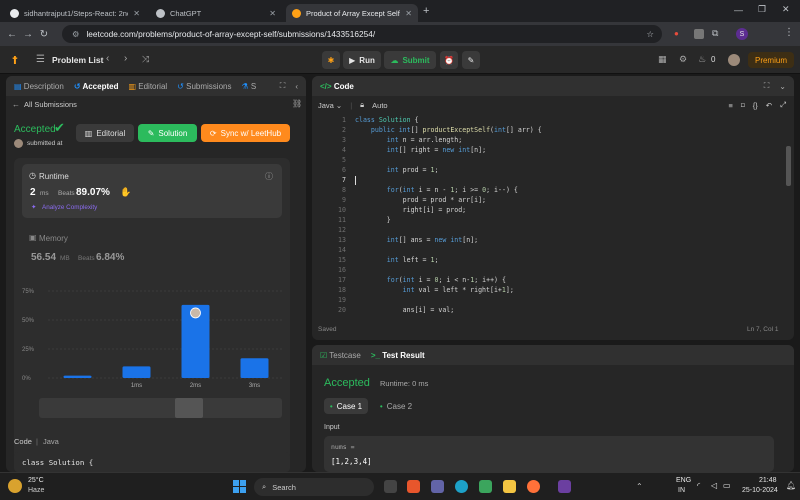  What do you see at coordinates (650, 34) in the screenshot?
I see `bookmark-star-icon: ☆` at bounding box center [650, 34].